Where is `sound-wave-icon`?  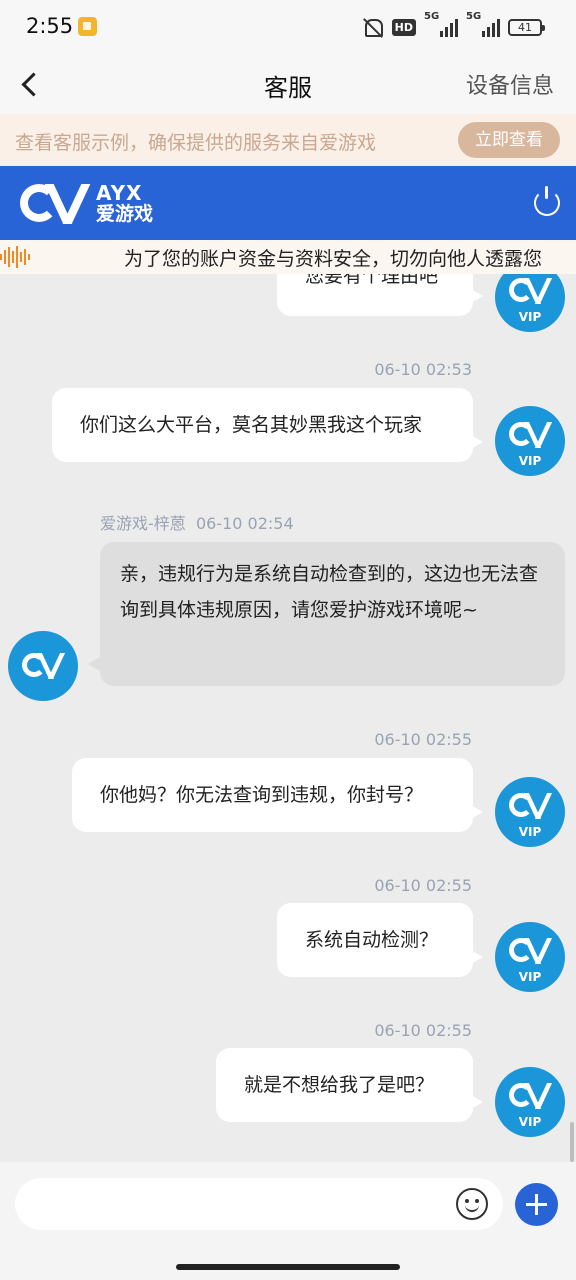 sound-wave-icon is located at coordinates (15, 257).